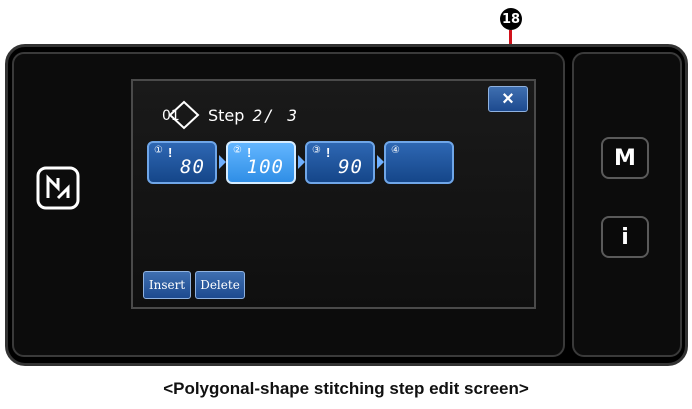 Image resolution: width=692 pixels, height=409 pixels. Describe the element at coordinates (350, 167) in the screenshot. I see `step-value: 90` at that location.